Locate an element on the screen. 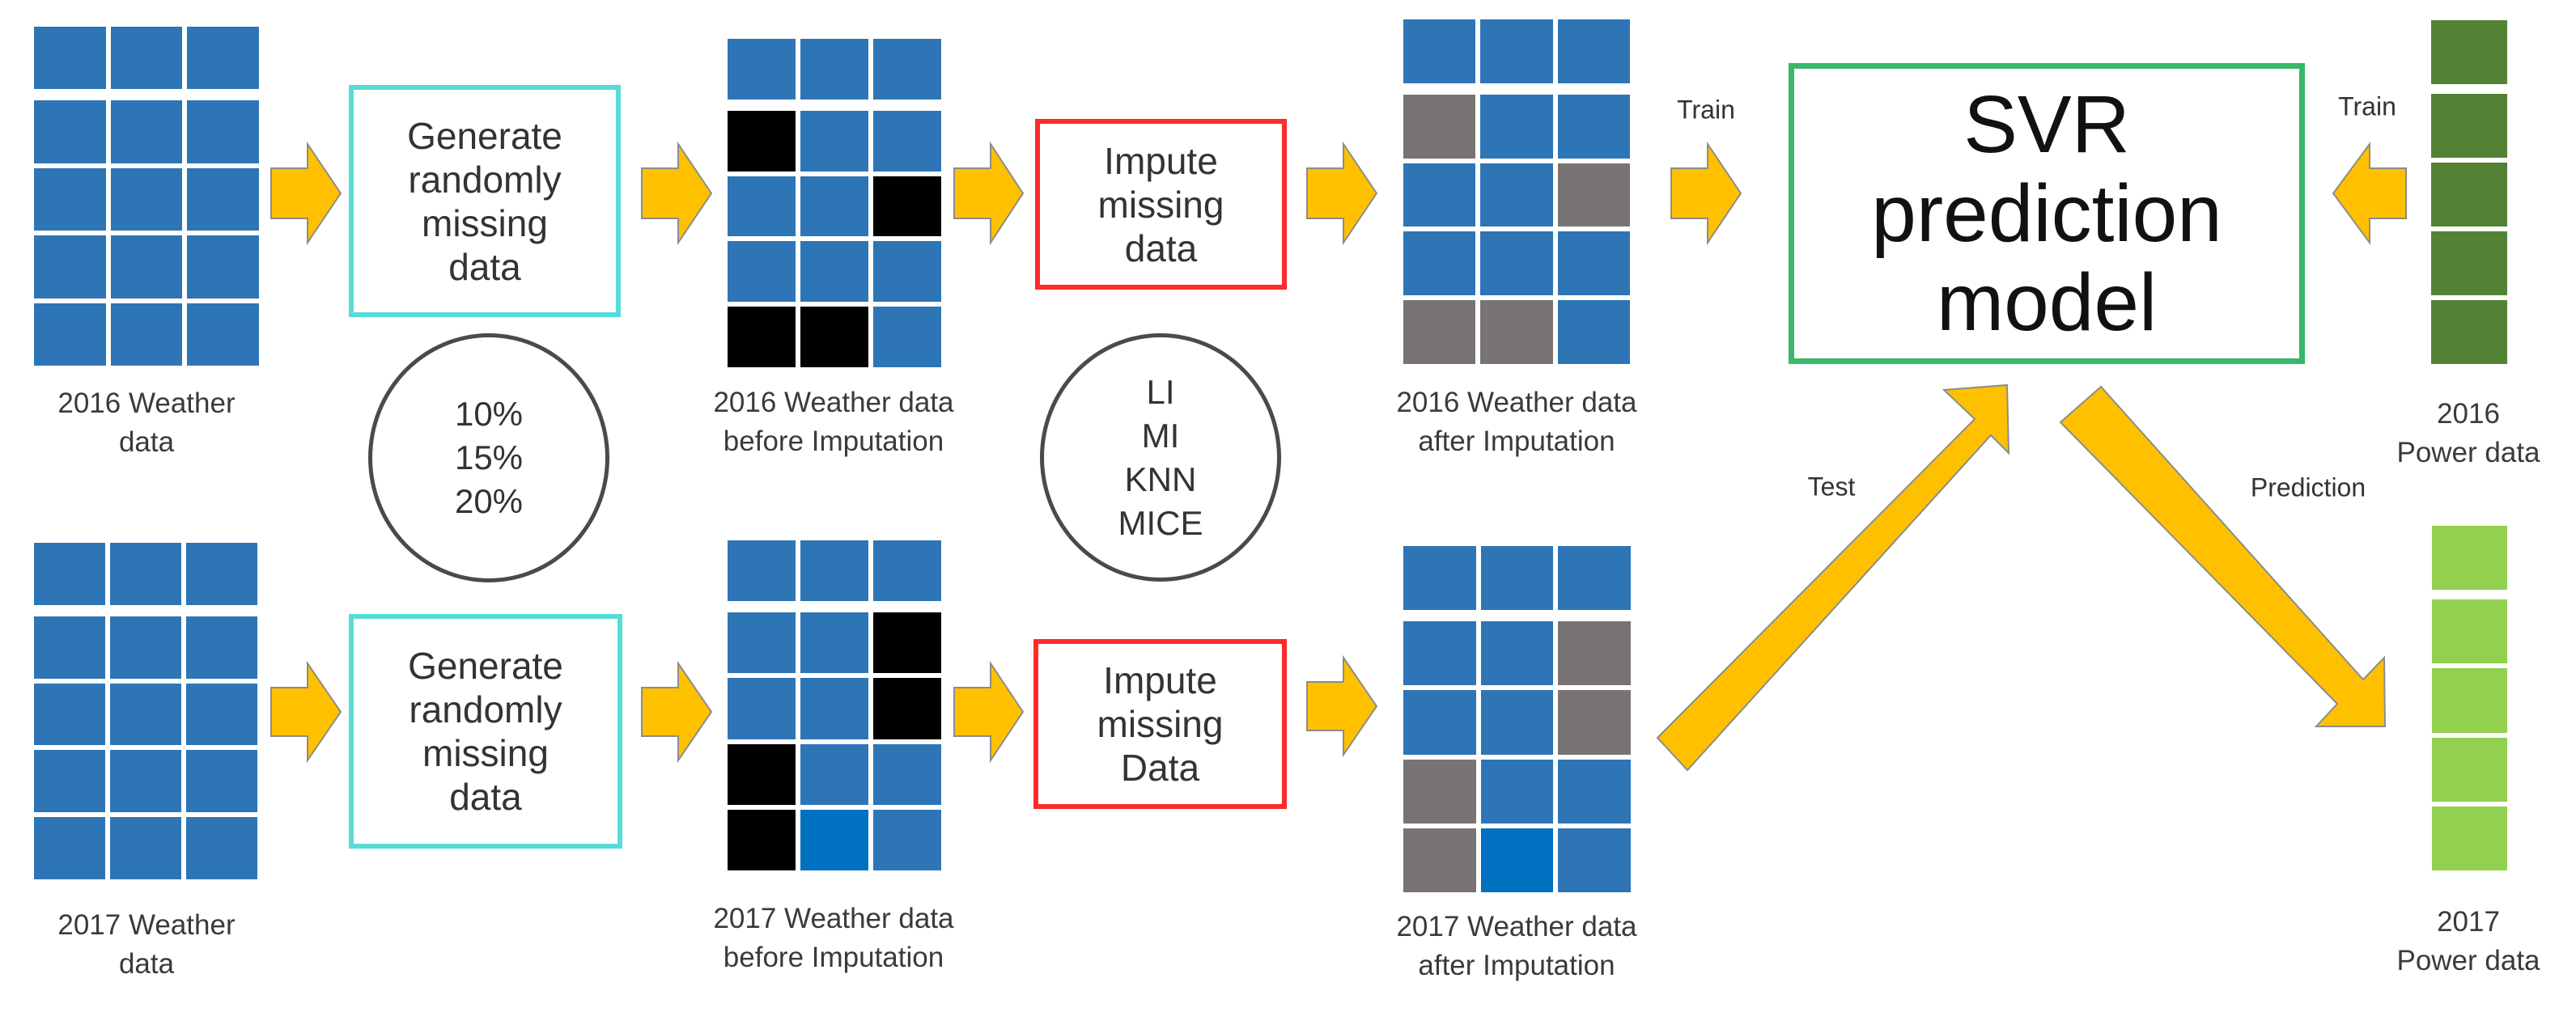  caption-line: 2017 is located at coordinates (2468, 922).